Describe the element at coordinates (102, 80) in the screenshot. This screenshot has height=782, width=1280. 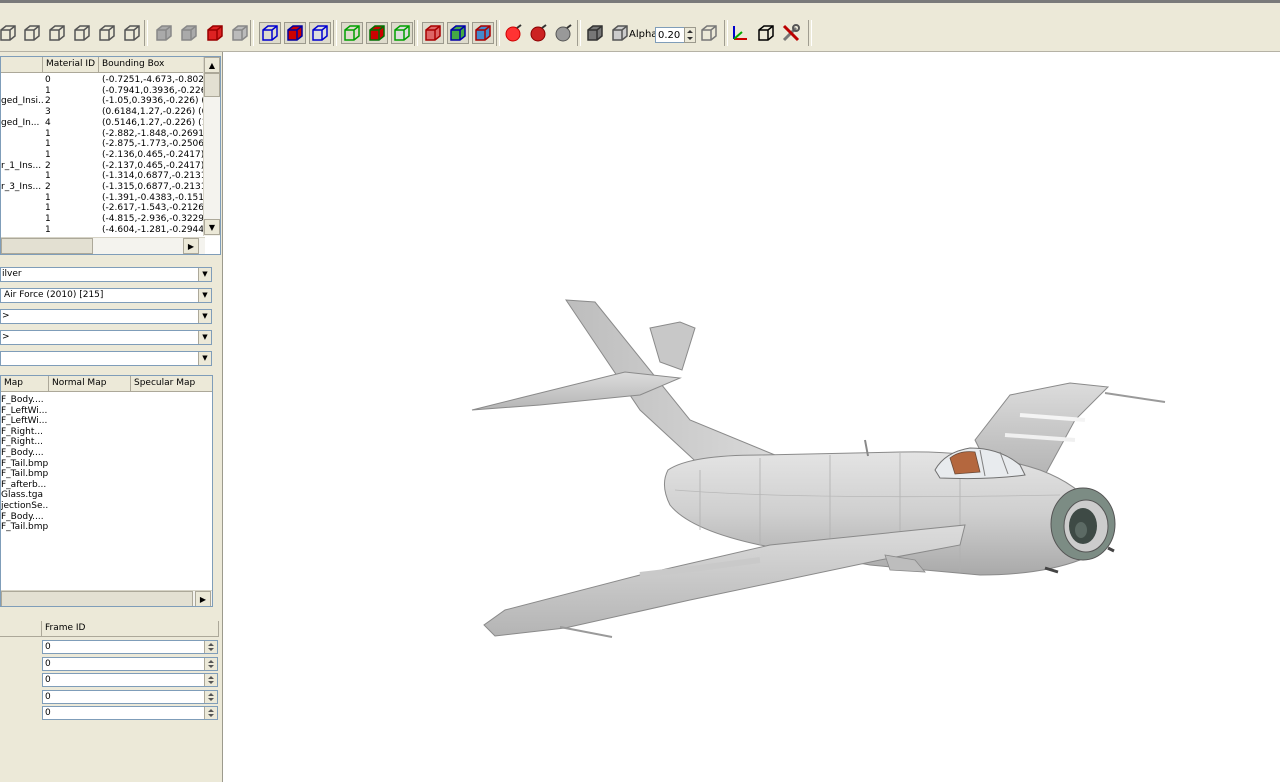
I see `table-row: 0 (-0.7251,-4.673,-0.8025` at that location.